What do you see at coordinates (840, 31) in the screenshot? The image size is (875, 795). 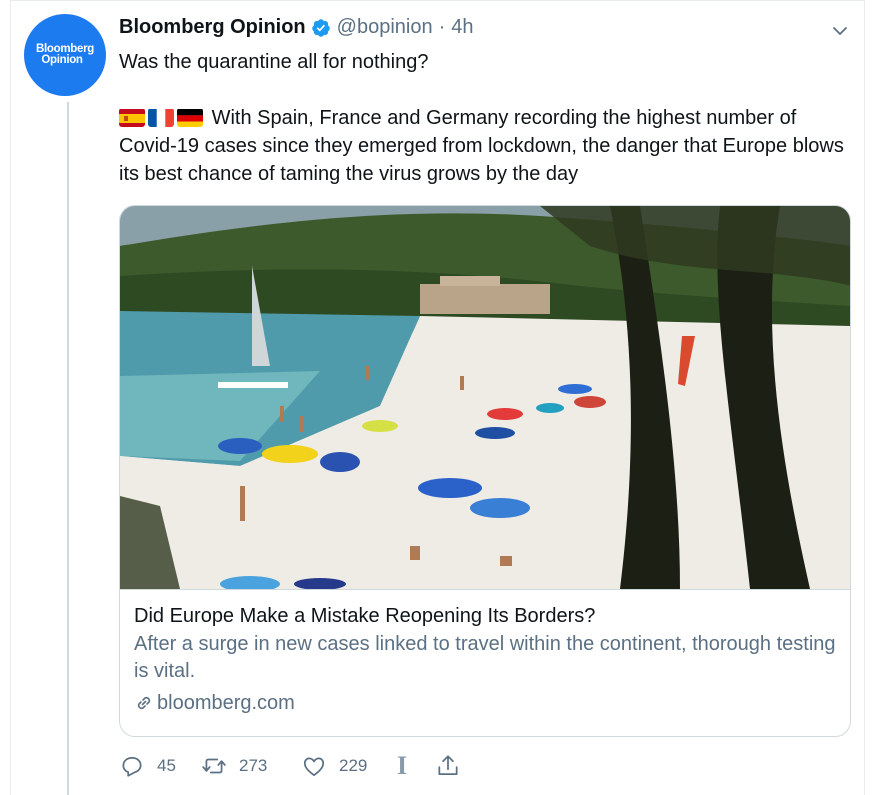 I see `chevron-down-icon` at bounding box center [840, 31].